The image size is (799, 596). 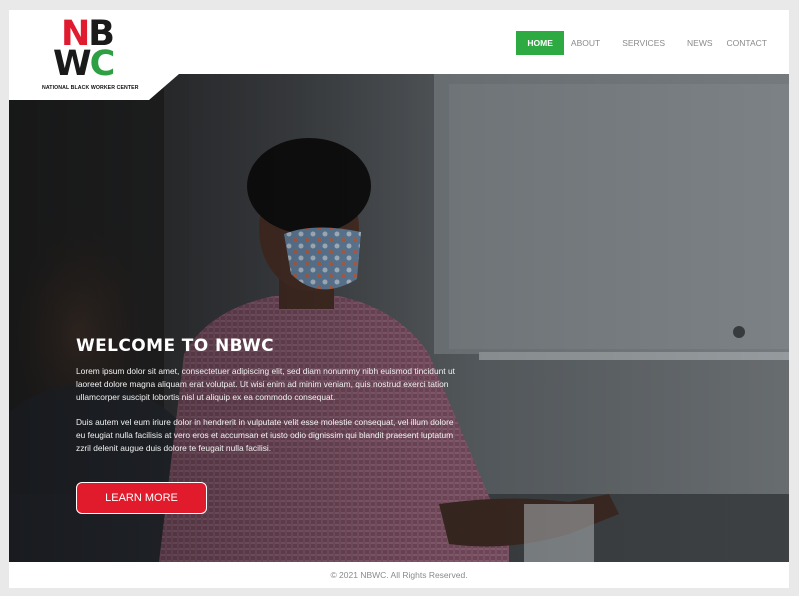 What do you see at coordinates (90, 88) in the screenshot?
I see `logo-tagline: NATIONAL BLACK WORKER CENTER` at bounding box center [90, 88].